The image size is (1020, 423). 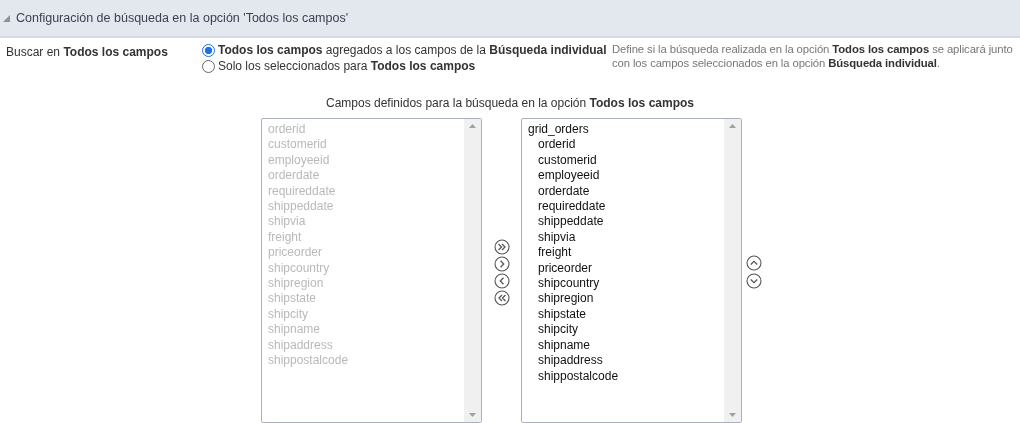 I want to click on tree-item: employeeid, so click(x=569, y=176).